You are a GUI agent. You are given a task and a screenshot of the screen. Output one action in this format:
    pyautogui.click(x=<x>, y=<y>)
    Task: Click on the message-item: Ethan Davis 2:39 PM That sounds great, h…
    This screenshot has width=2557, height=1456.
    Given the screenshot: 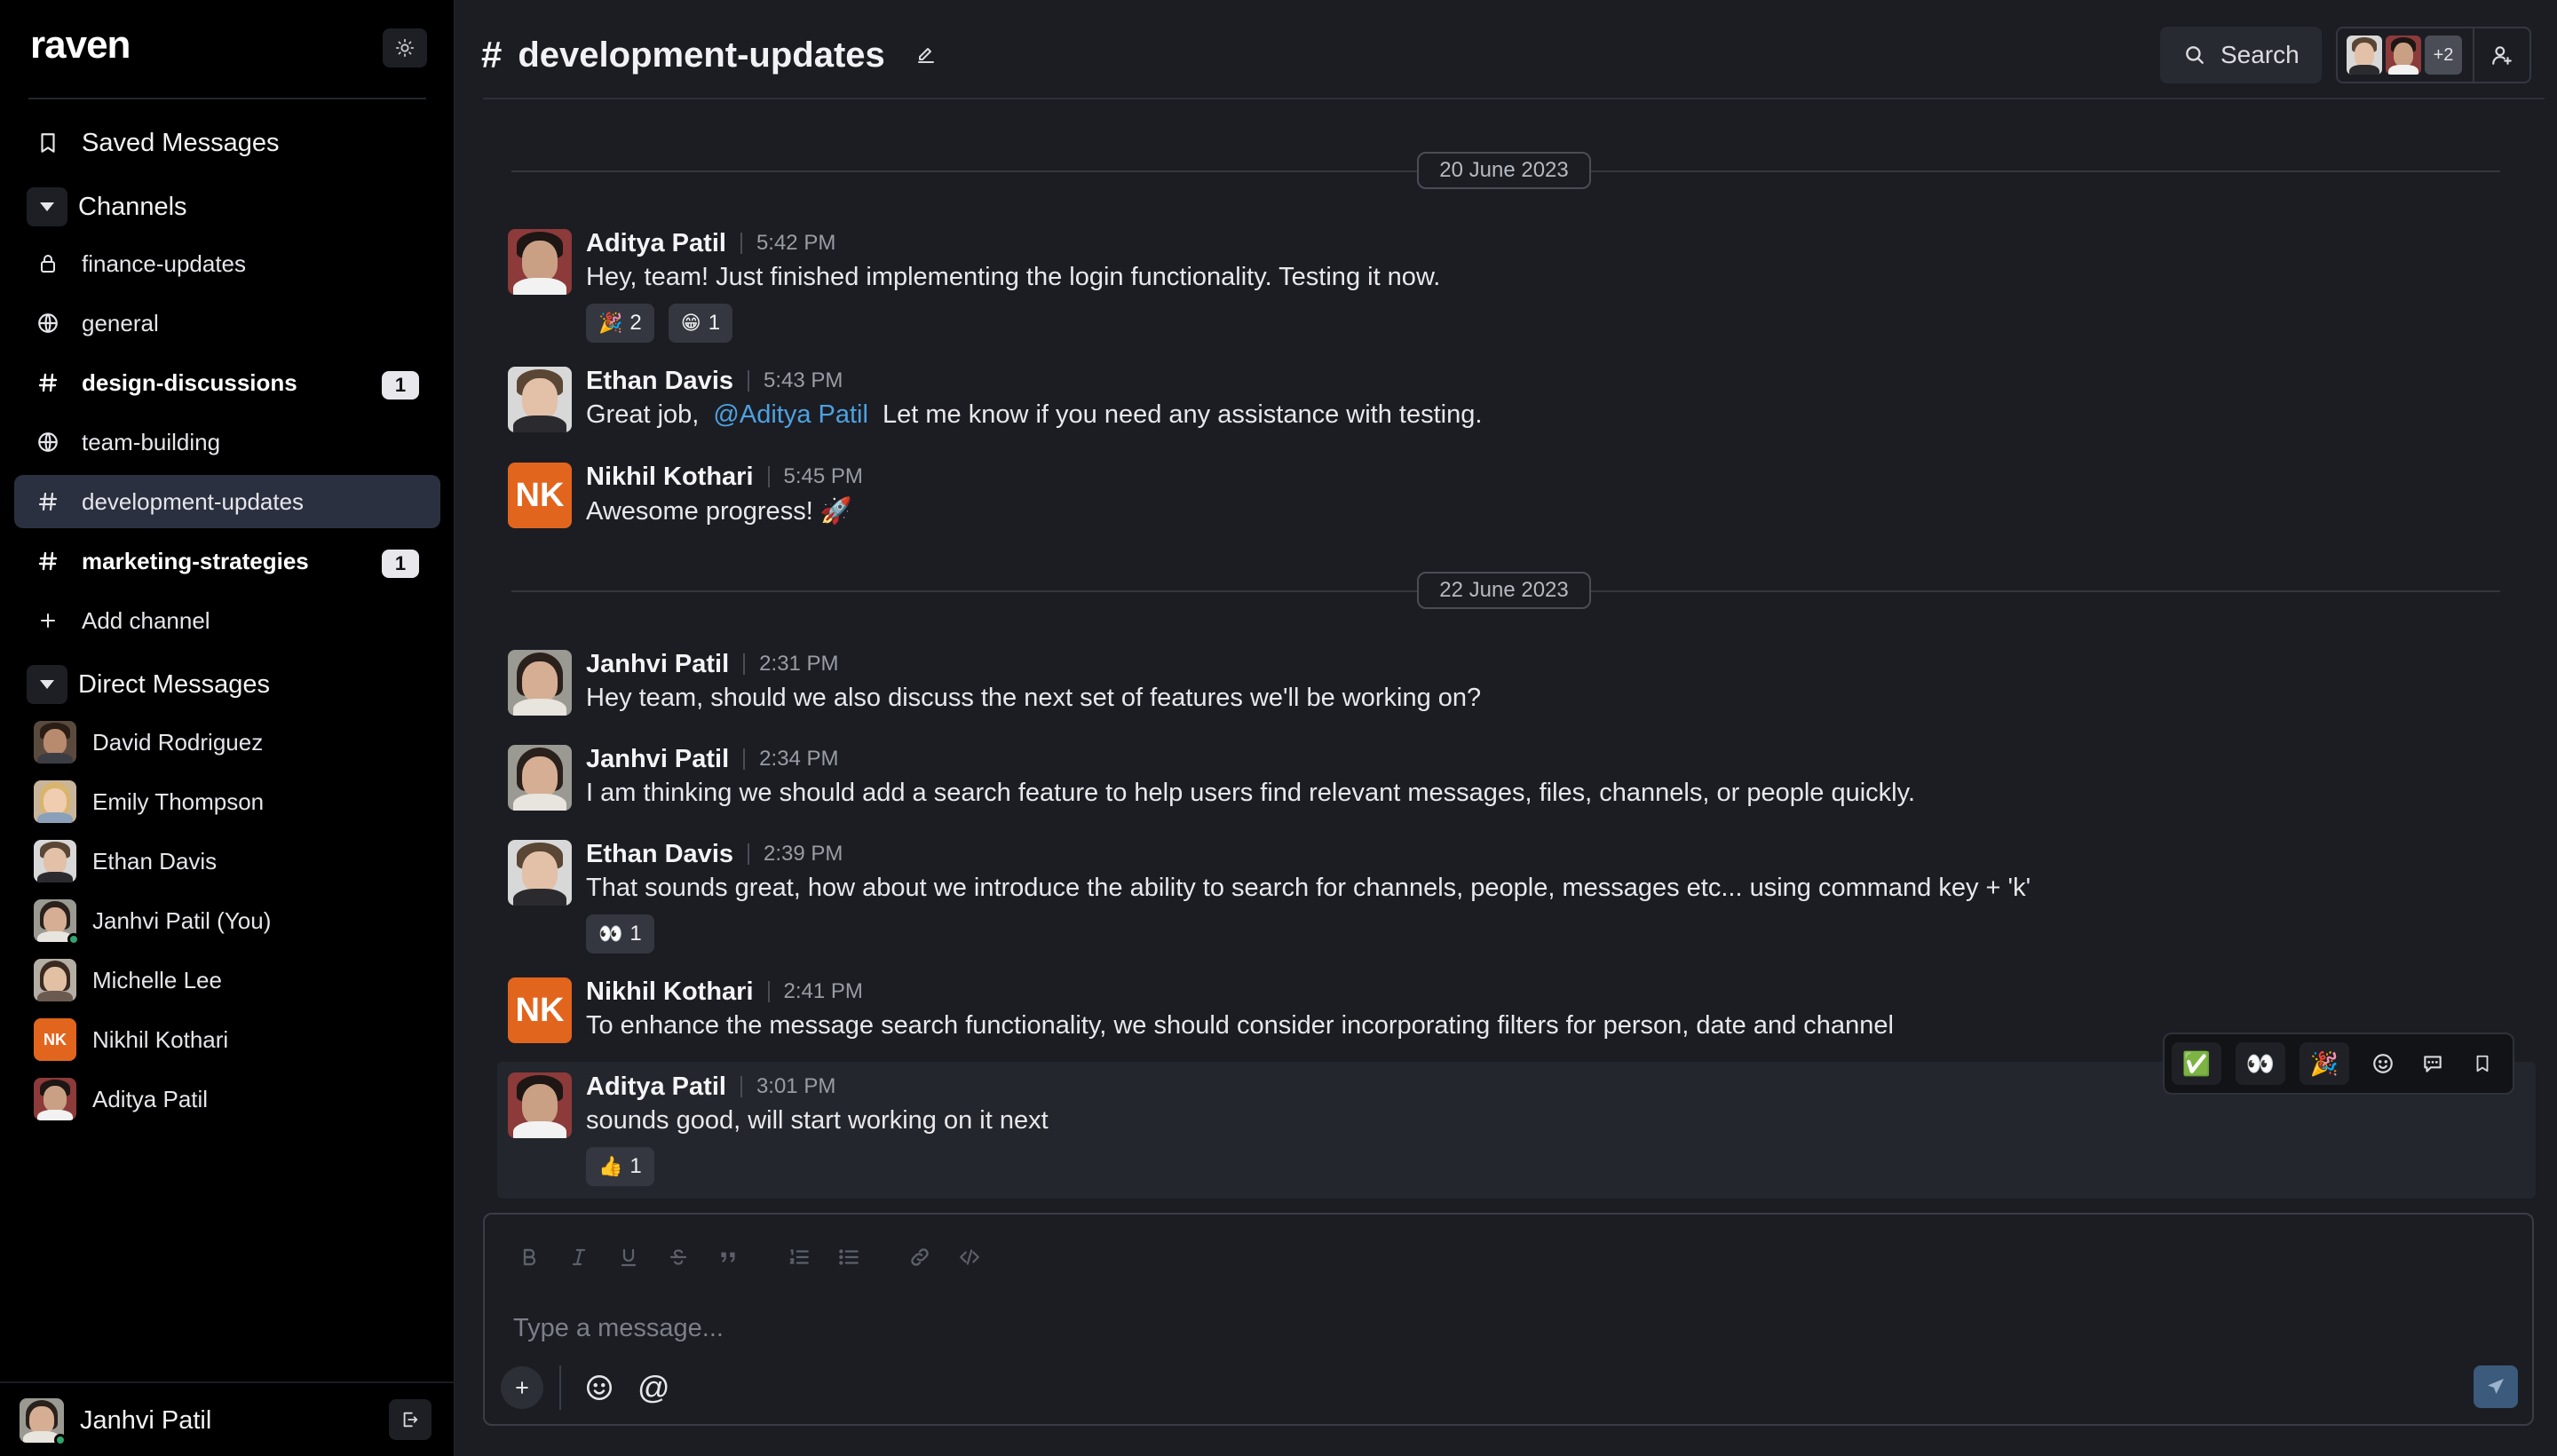 What is the action you would take?
    pyautogui.click(x=1516, y=895)
    